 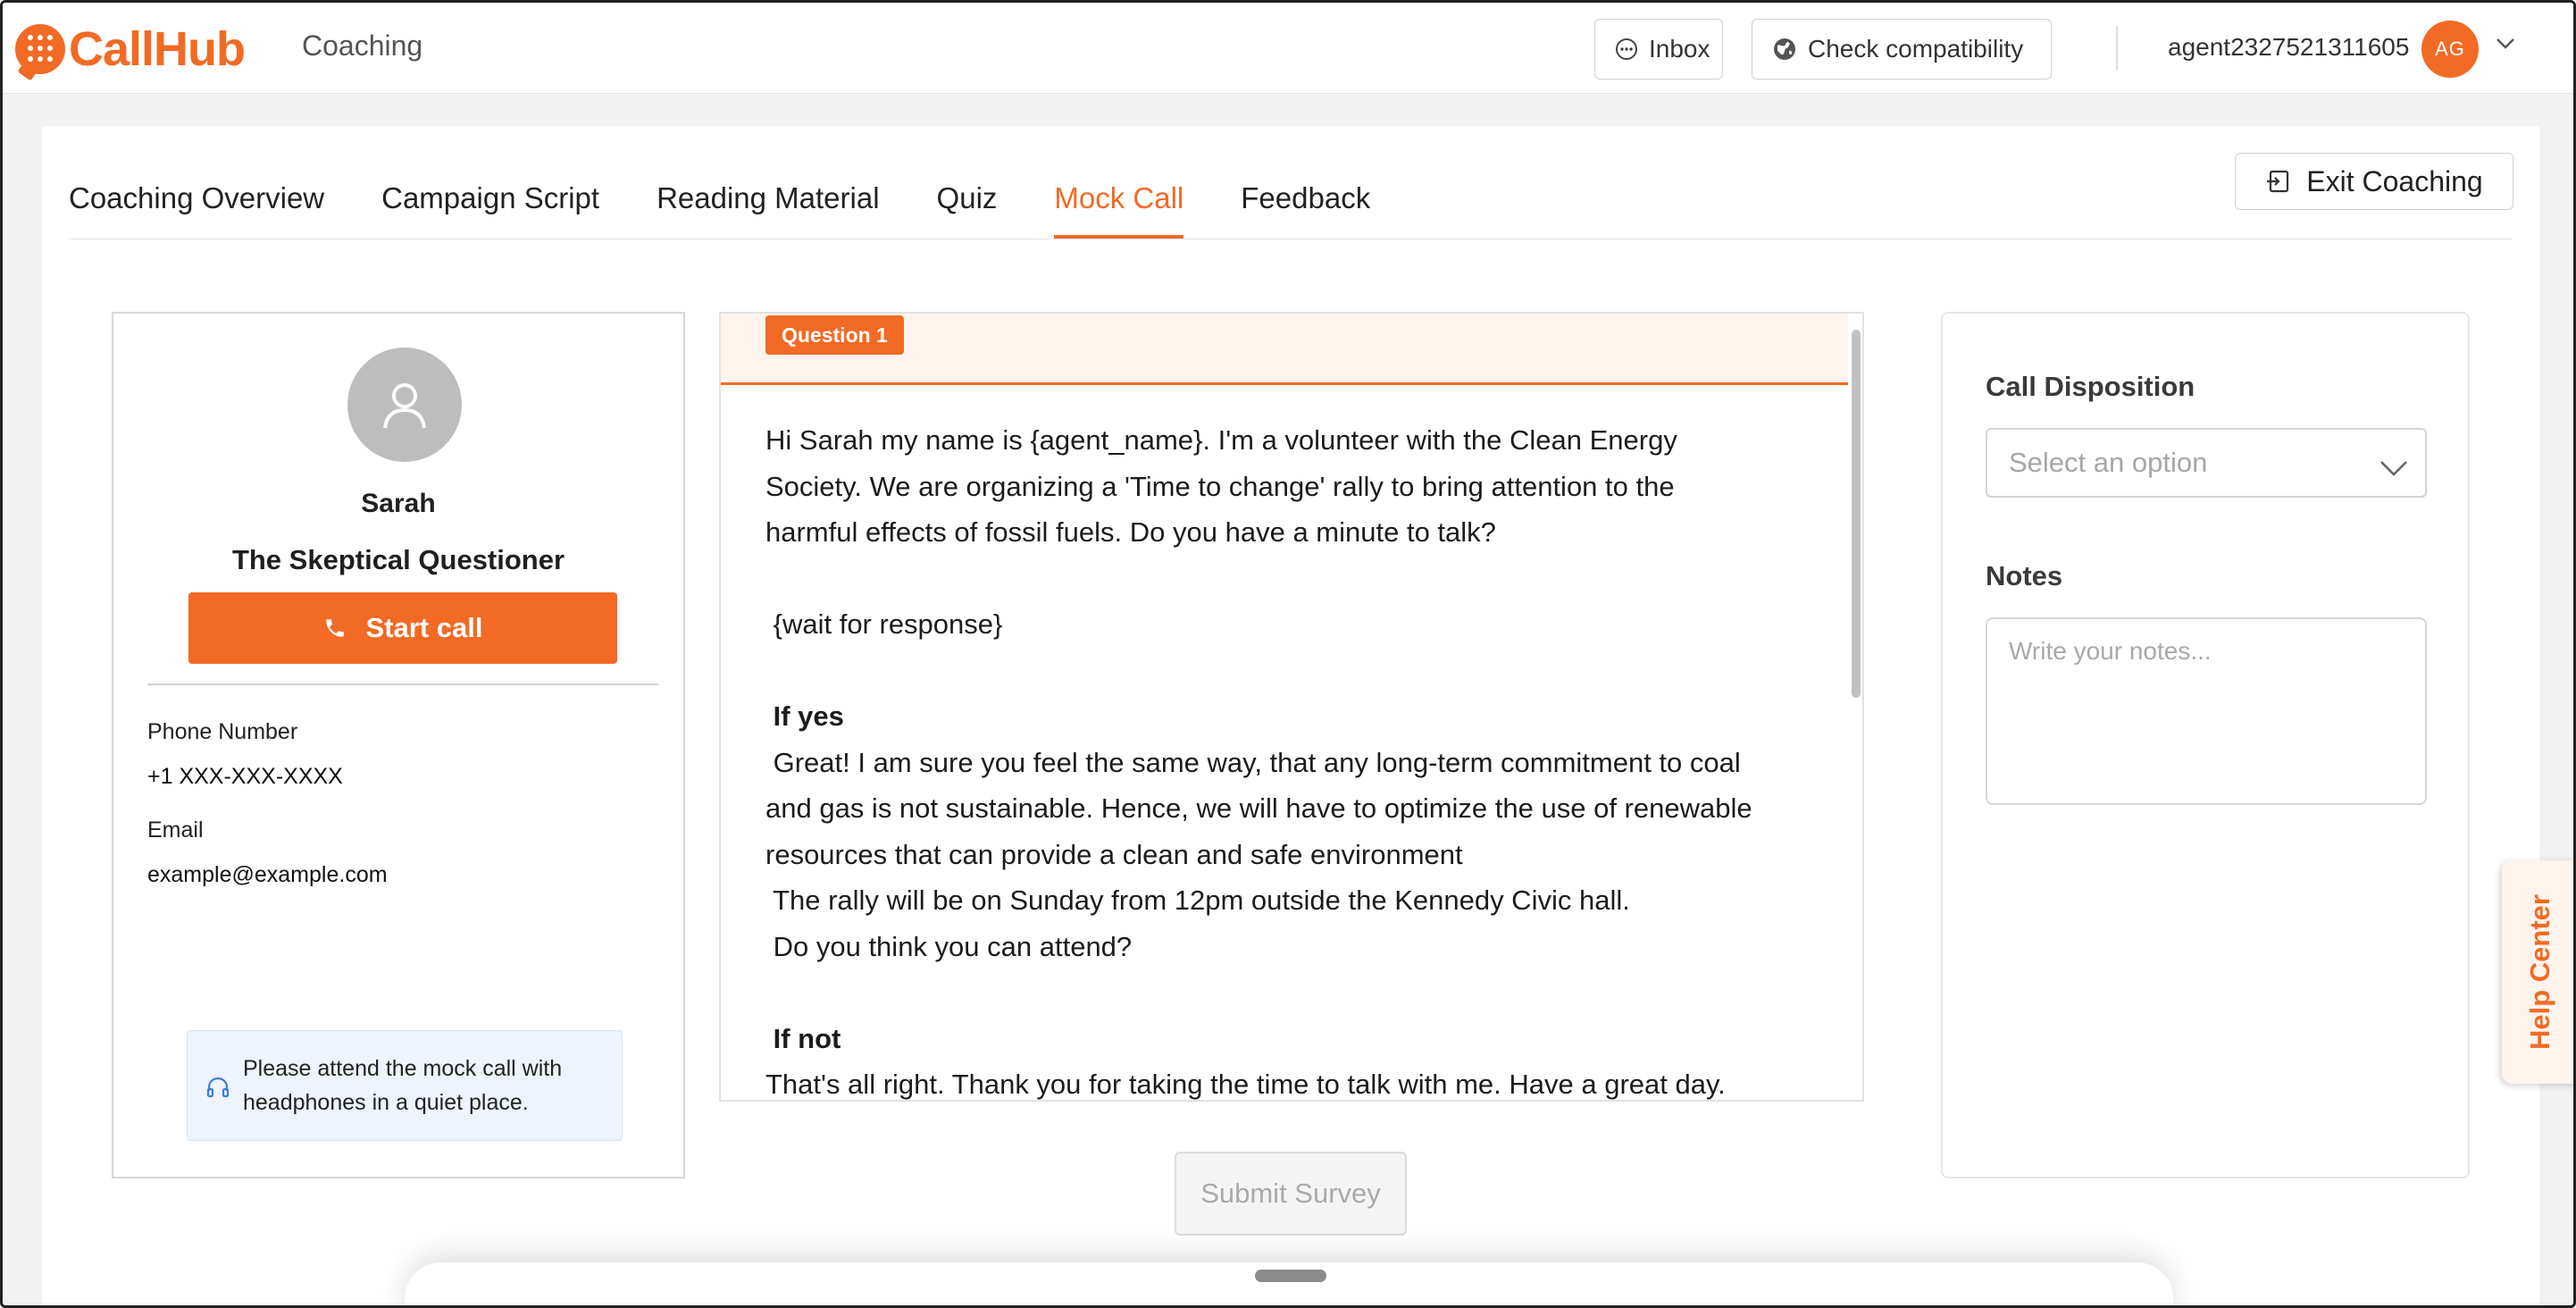 What do you see at coordinates (157, 49) in the screenshot?
I see `brand-name: CallHub` at bounding box center [157, 49].